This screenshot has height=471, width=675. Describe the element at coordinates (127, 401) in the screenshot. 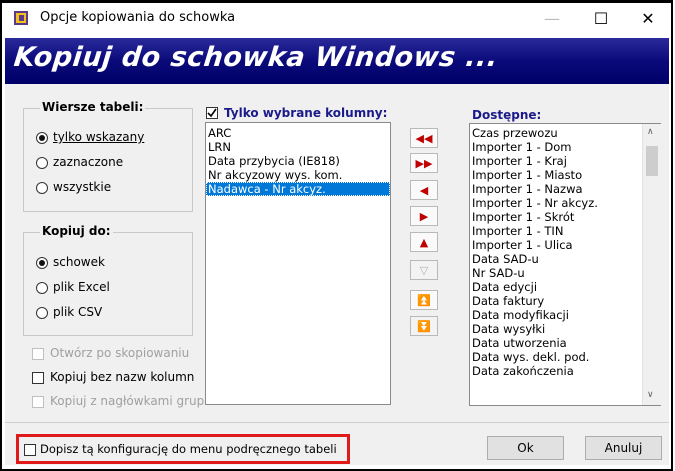

I see `group-headers-label: Kopiuj z nagłówkami grup` at that location.